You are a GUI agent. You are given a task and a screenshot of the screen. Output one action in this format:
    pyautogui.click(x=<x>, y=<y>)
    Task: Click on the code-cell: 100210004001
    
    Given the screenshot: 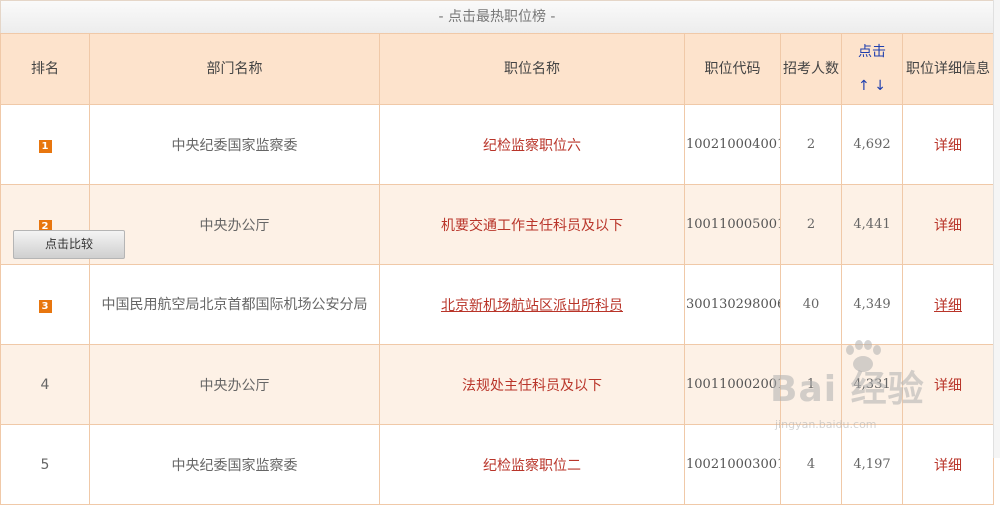 What is the action you would take?
    pyautogui.click(x=732, y=144)
    